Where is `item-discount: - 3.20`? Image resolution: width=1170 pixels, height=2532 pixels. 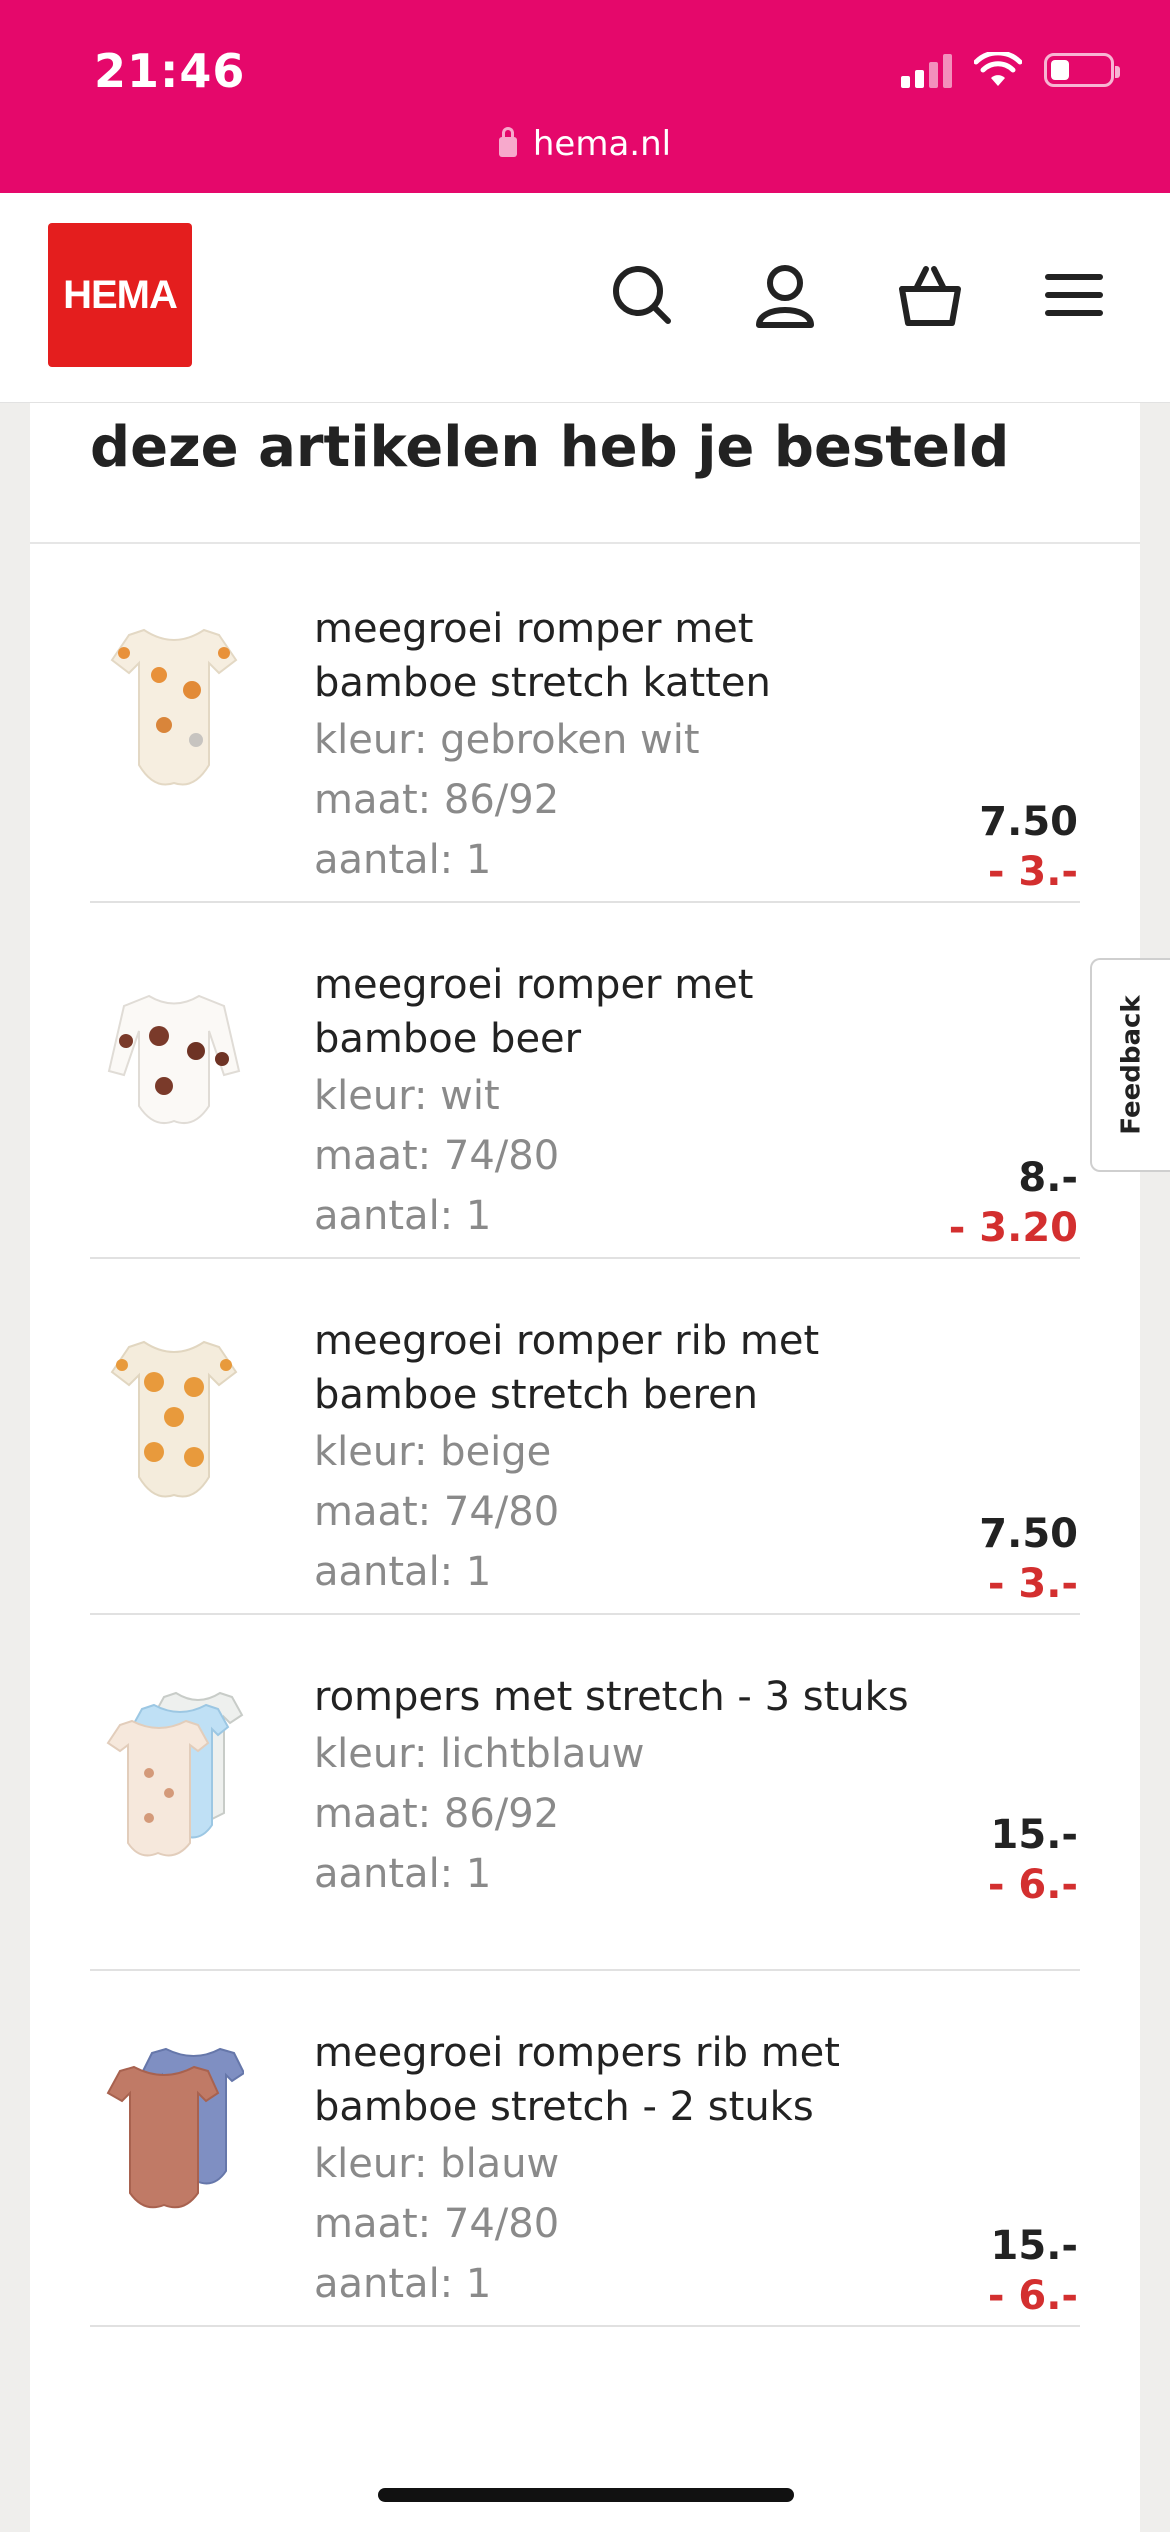
item-discount: - 3.20 is located at coordinates (1013, 1228).